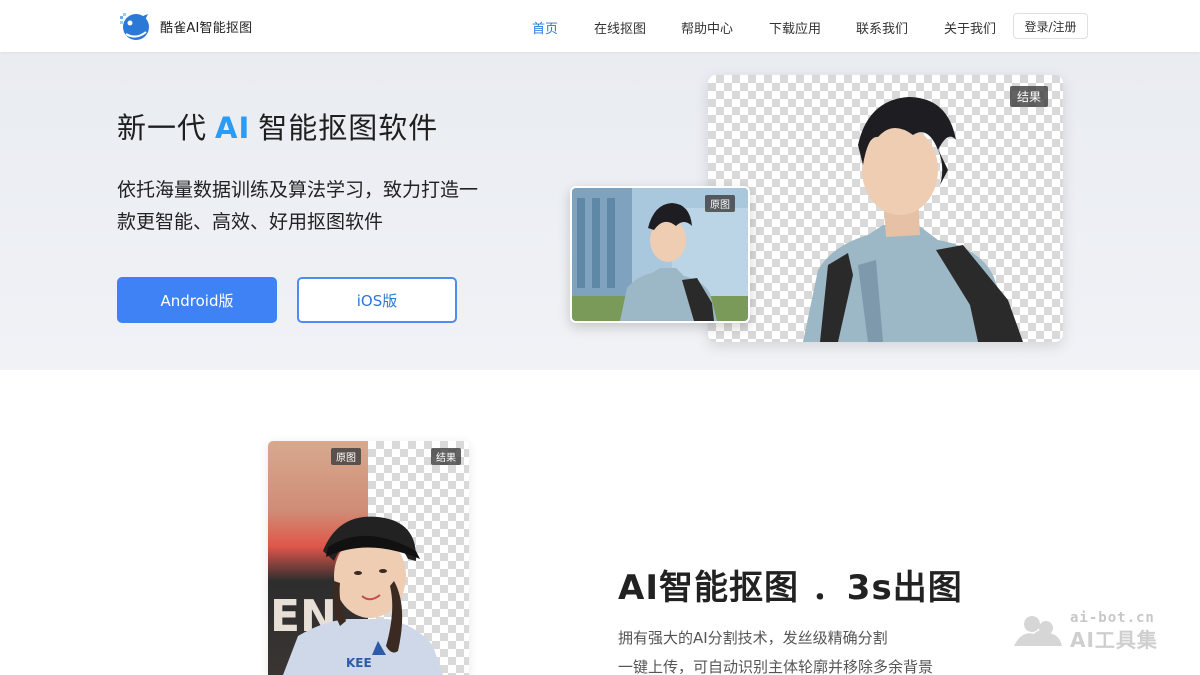 Image resolution: width=1200 pixels, height=675 pixels. I want to click on hero-result-image: 结果, so click(885, 208).